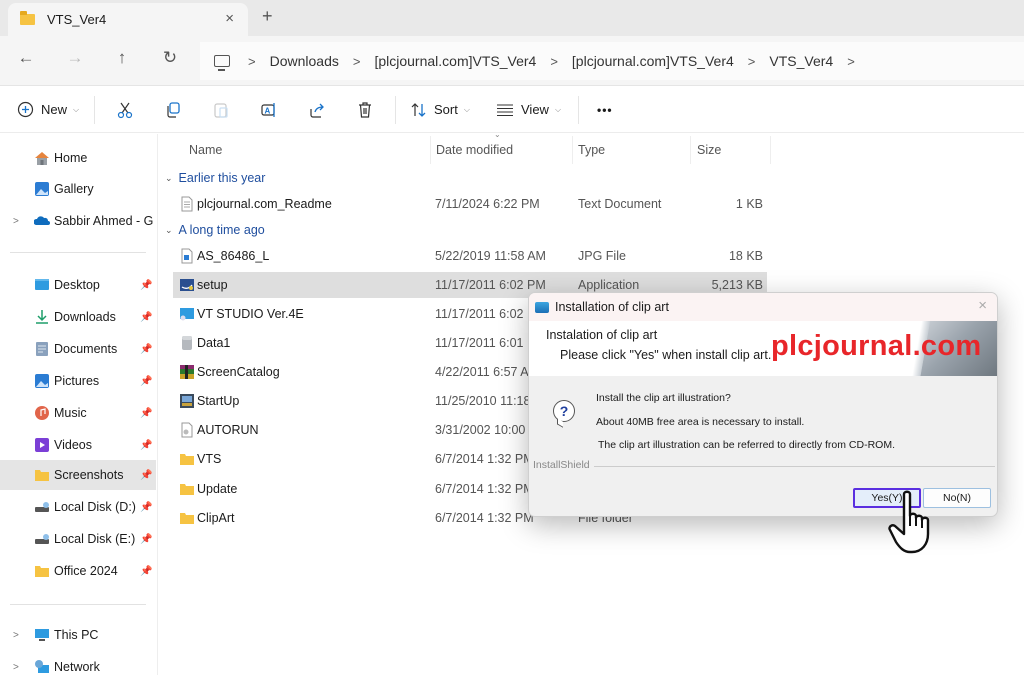  Describe the element at coordinates (267, 16) in the screenshot. I see `new-tab-button: +` at that location.